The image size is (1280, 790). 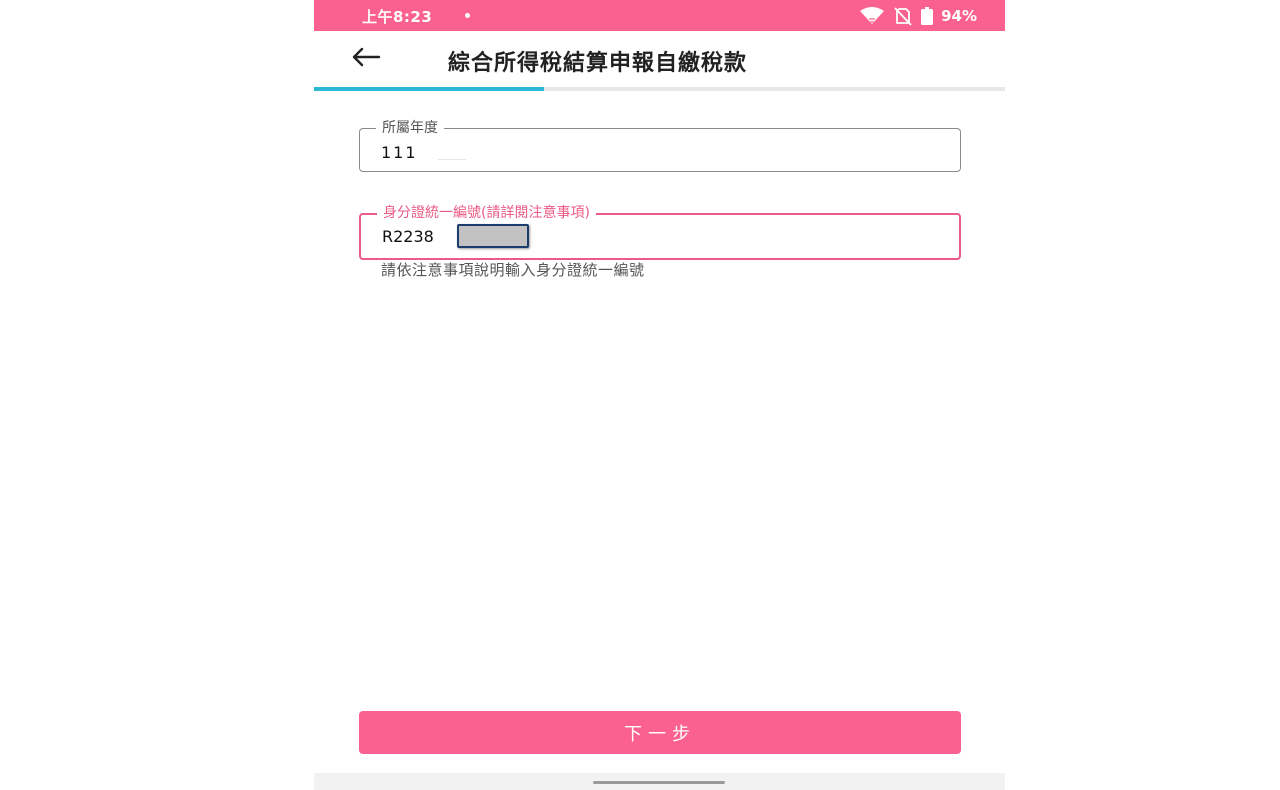 What do you see at coordinates (598, 63) in the screenshot?
I see `page-title: 綜合所得稅結算申報自繳稅款` at bounding box center [598, 63].